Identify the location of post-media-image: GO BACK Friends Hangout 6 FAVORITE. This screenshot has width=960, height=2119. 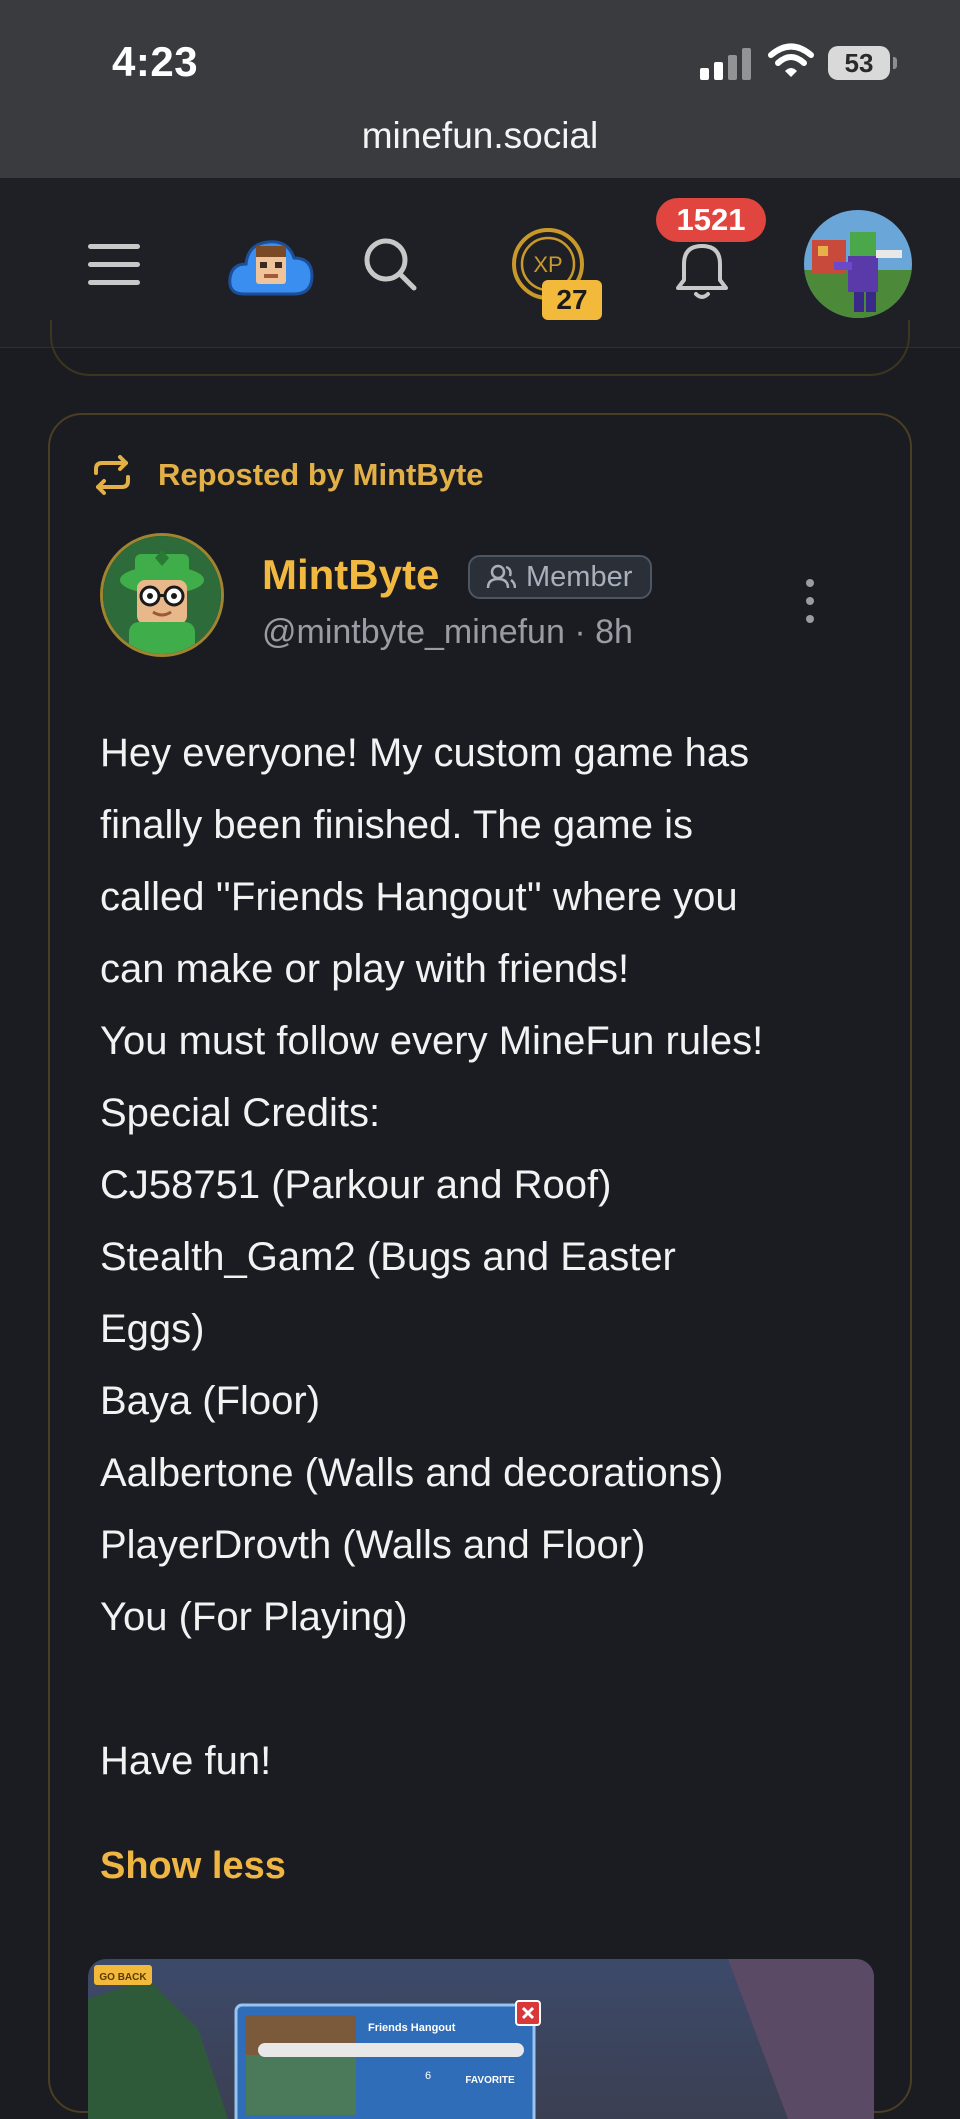
(481, 2039).